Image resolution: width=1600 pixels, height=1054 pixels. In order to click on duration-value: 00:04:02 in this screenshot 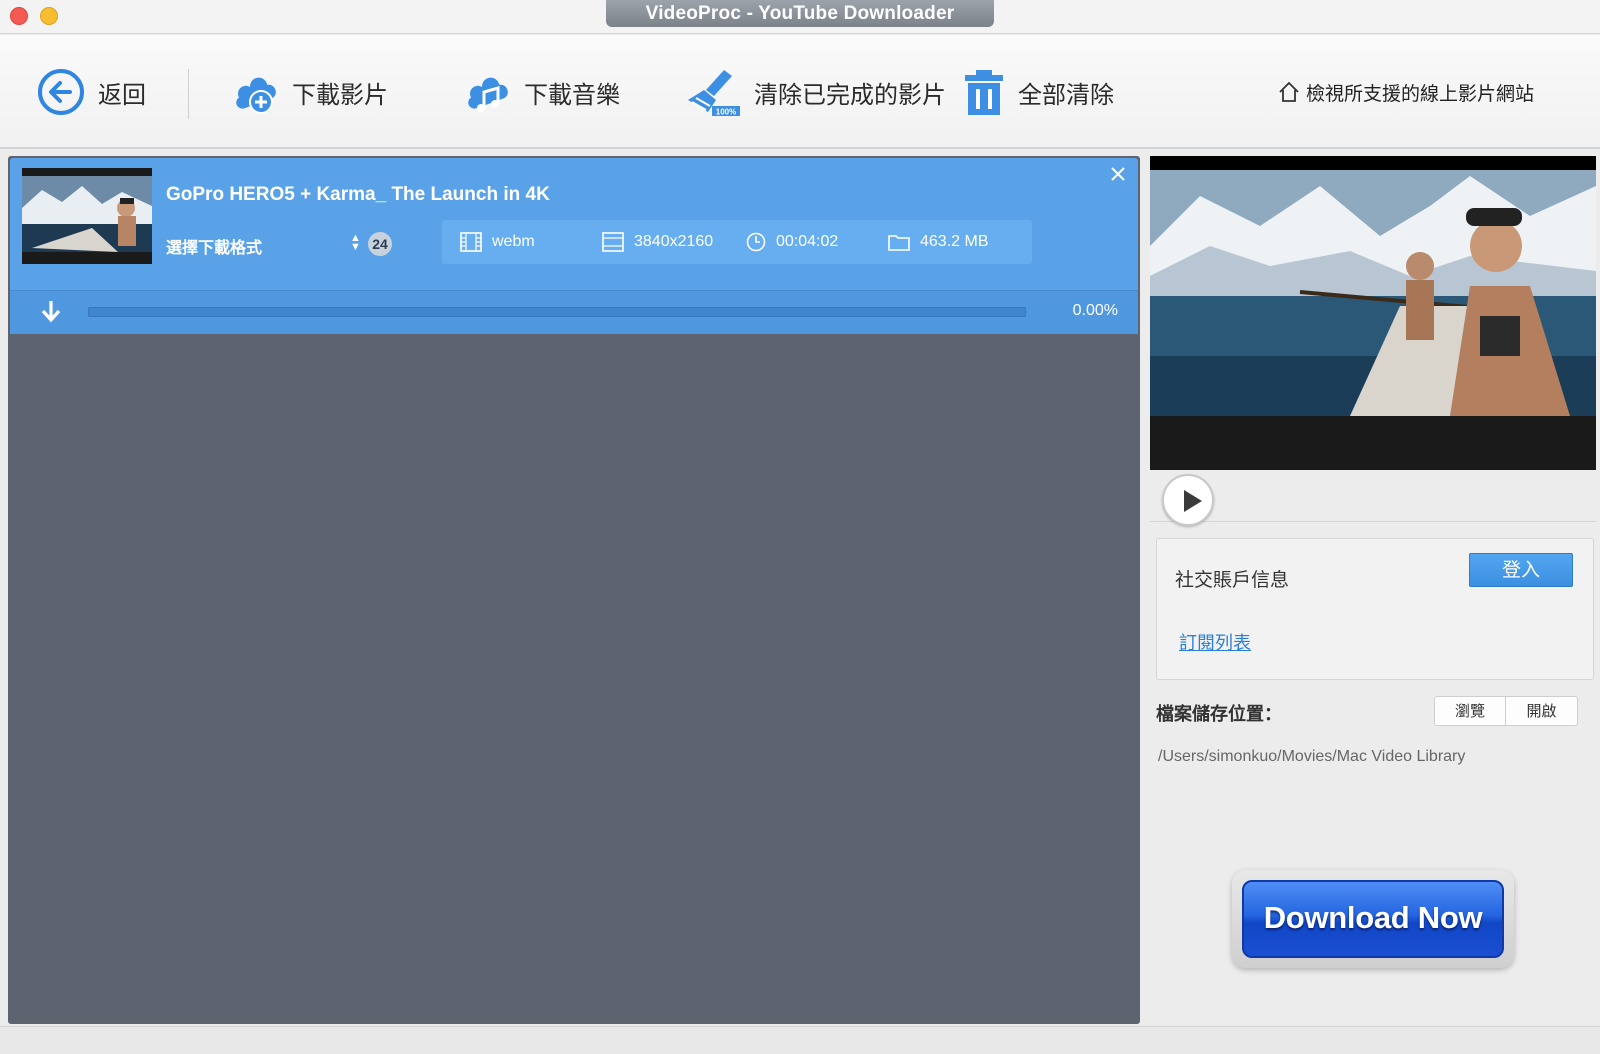, I will do `click(807, 241)`.